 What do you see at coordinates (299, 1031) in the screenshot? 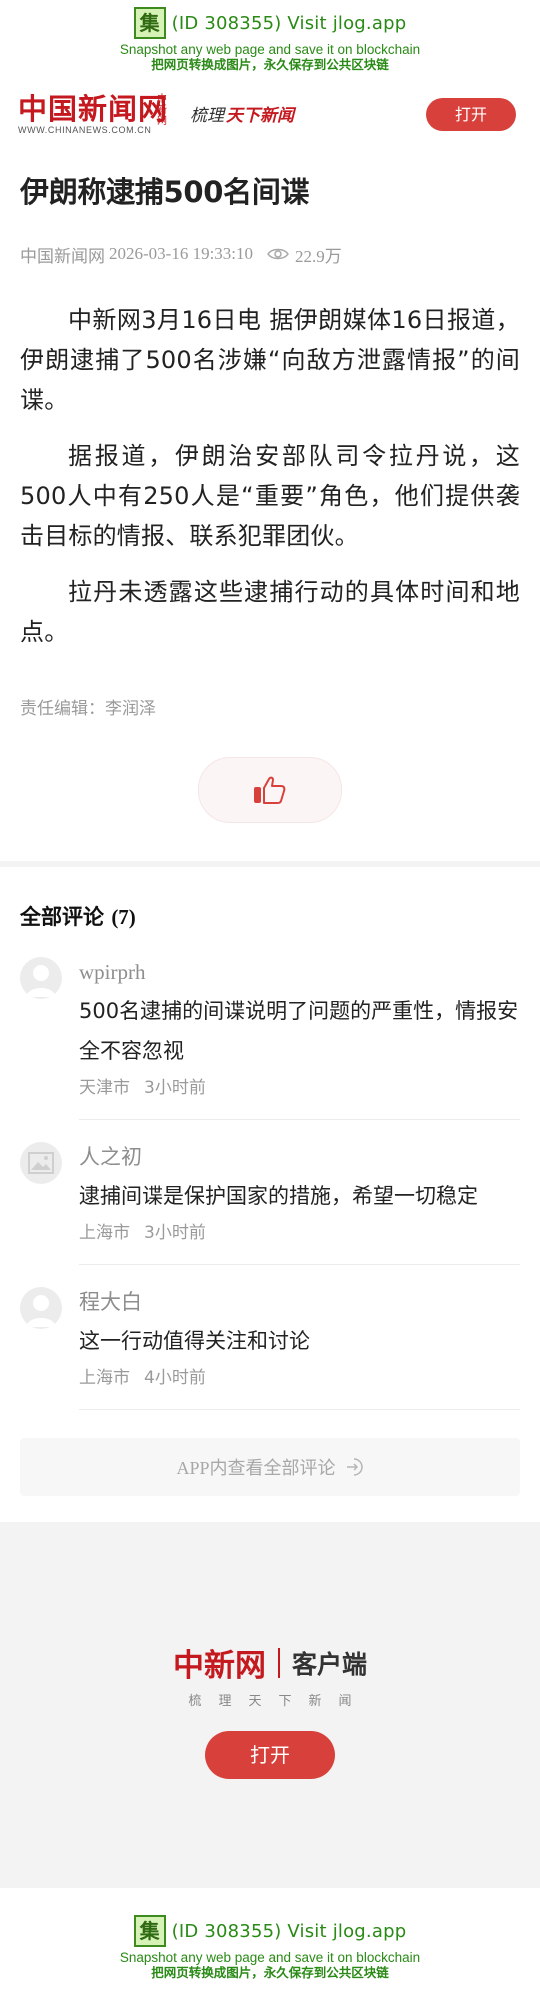
I see `comment-text: 500名逮捕的间谍说明了问题的严重性，情报安全不容忽视` at bounding box center [299, 1031].